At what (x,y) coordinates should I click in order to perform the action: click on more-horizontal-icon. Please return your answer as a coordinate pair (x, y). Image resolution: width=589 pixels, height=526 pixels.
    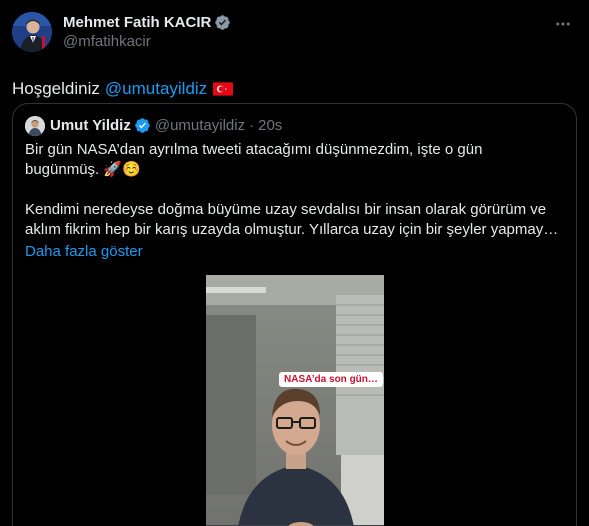
    Looking at the image, I should click on (563, 24).